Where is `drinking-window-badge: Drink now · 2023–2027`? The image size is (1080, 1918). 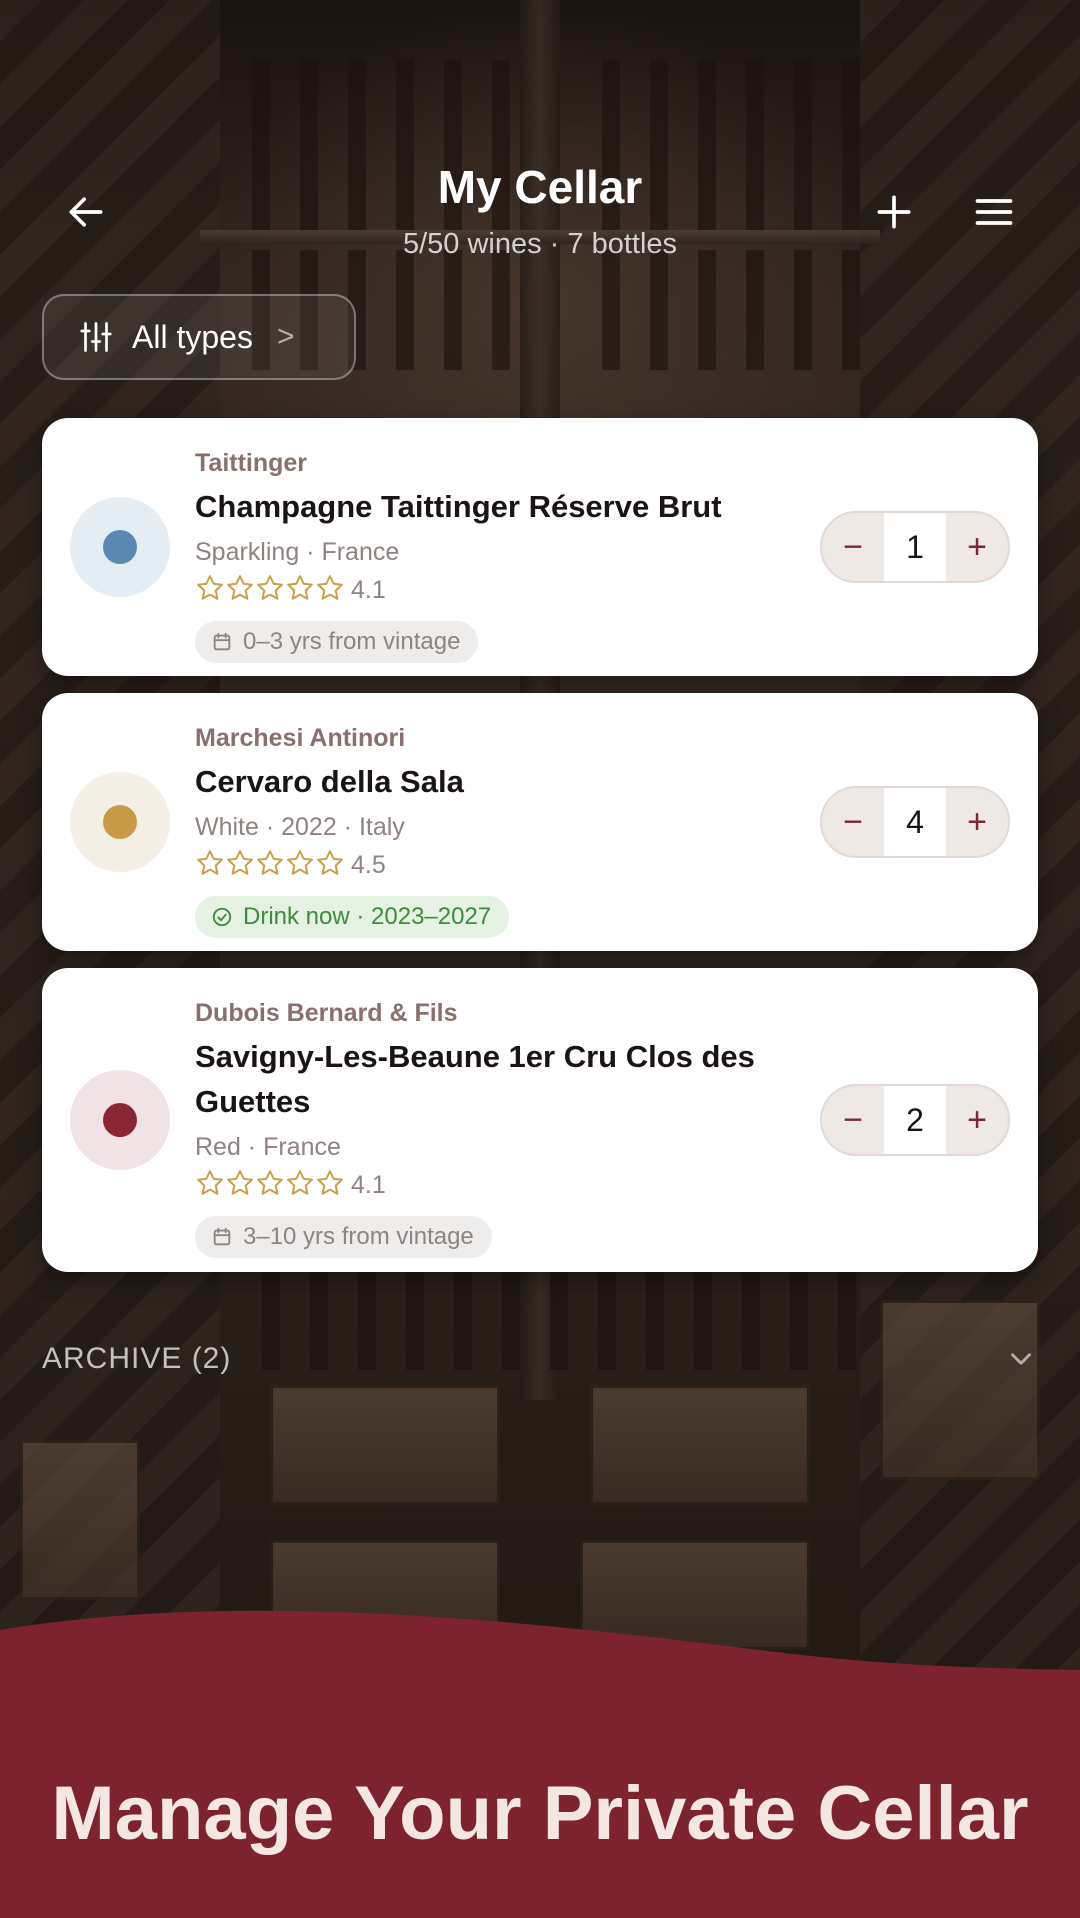
drinking-window-badge: Drink now · 2023–2027 is located at coordinates (352, 917).